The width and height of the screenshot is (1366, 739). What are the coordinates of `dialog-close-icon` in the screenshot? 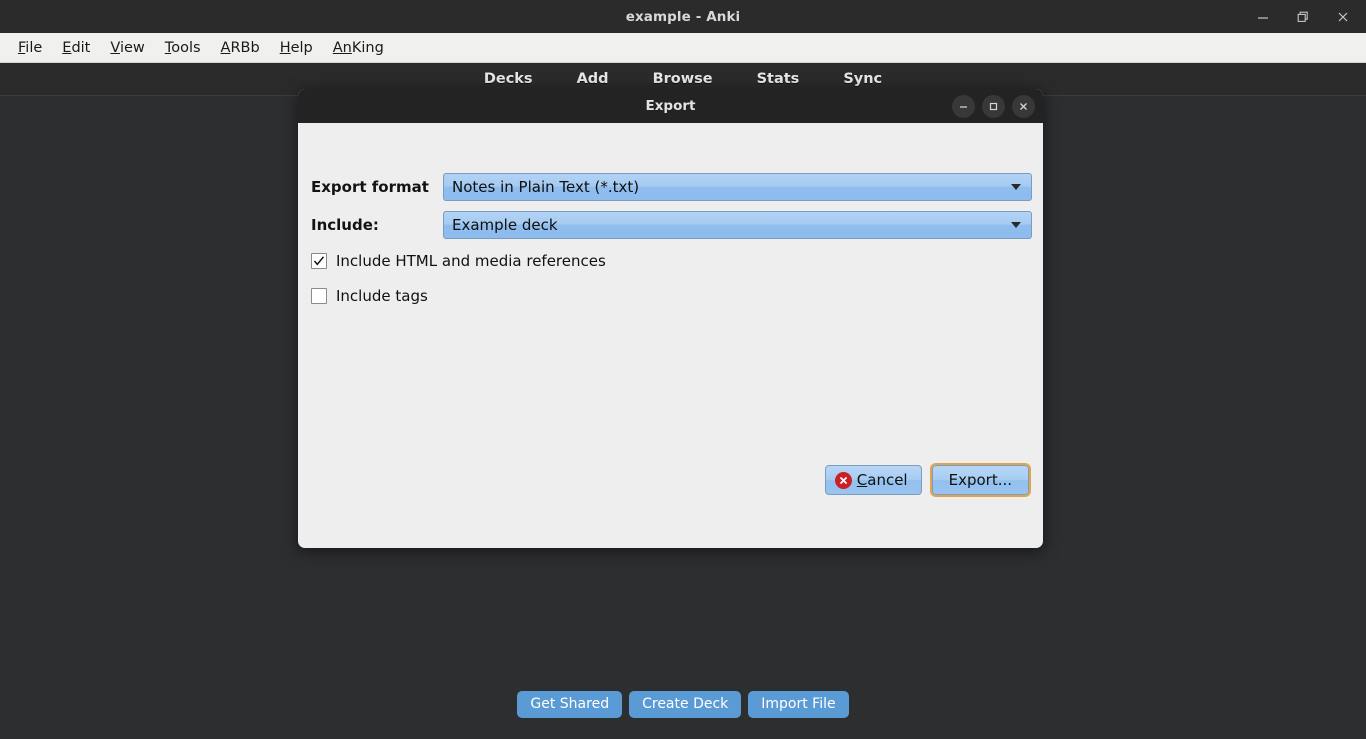 It's located at (1023, 106).